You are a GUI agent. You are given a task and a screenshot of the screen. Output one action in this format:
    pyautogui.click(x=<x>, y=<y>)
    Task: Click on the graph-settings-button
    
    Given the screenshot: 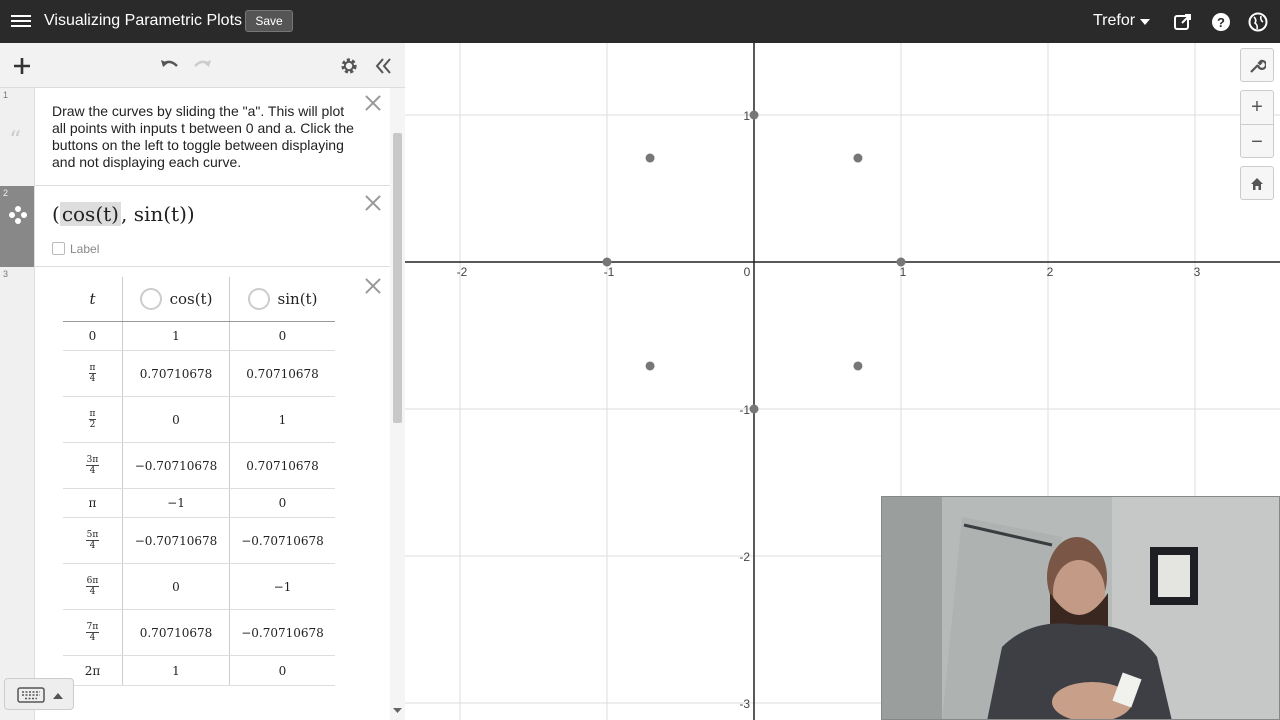 What is the action you would take?
    pyautogui.click(x=1257, y=65)
    